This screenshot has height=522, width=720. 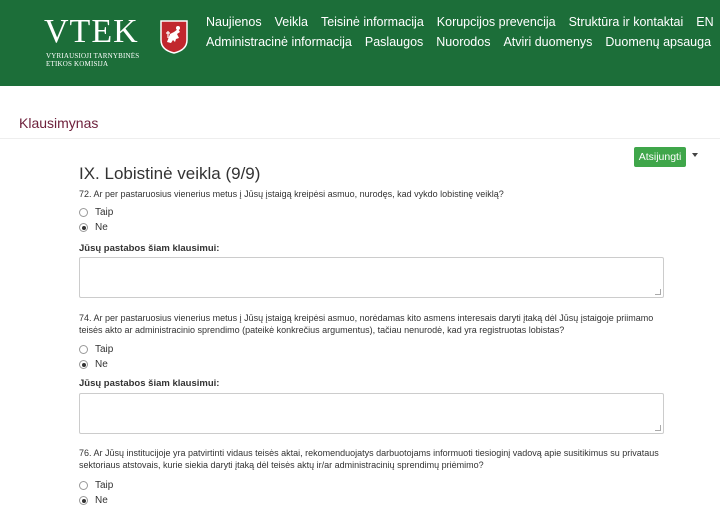 I want to click on nav-item-veikla: Veikla, so click(x=291, y=22).